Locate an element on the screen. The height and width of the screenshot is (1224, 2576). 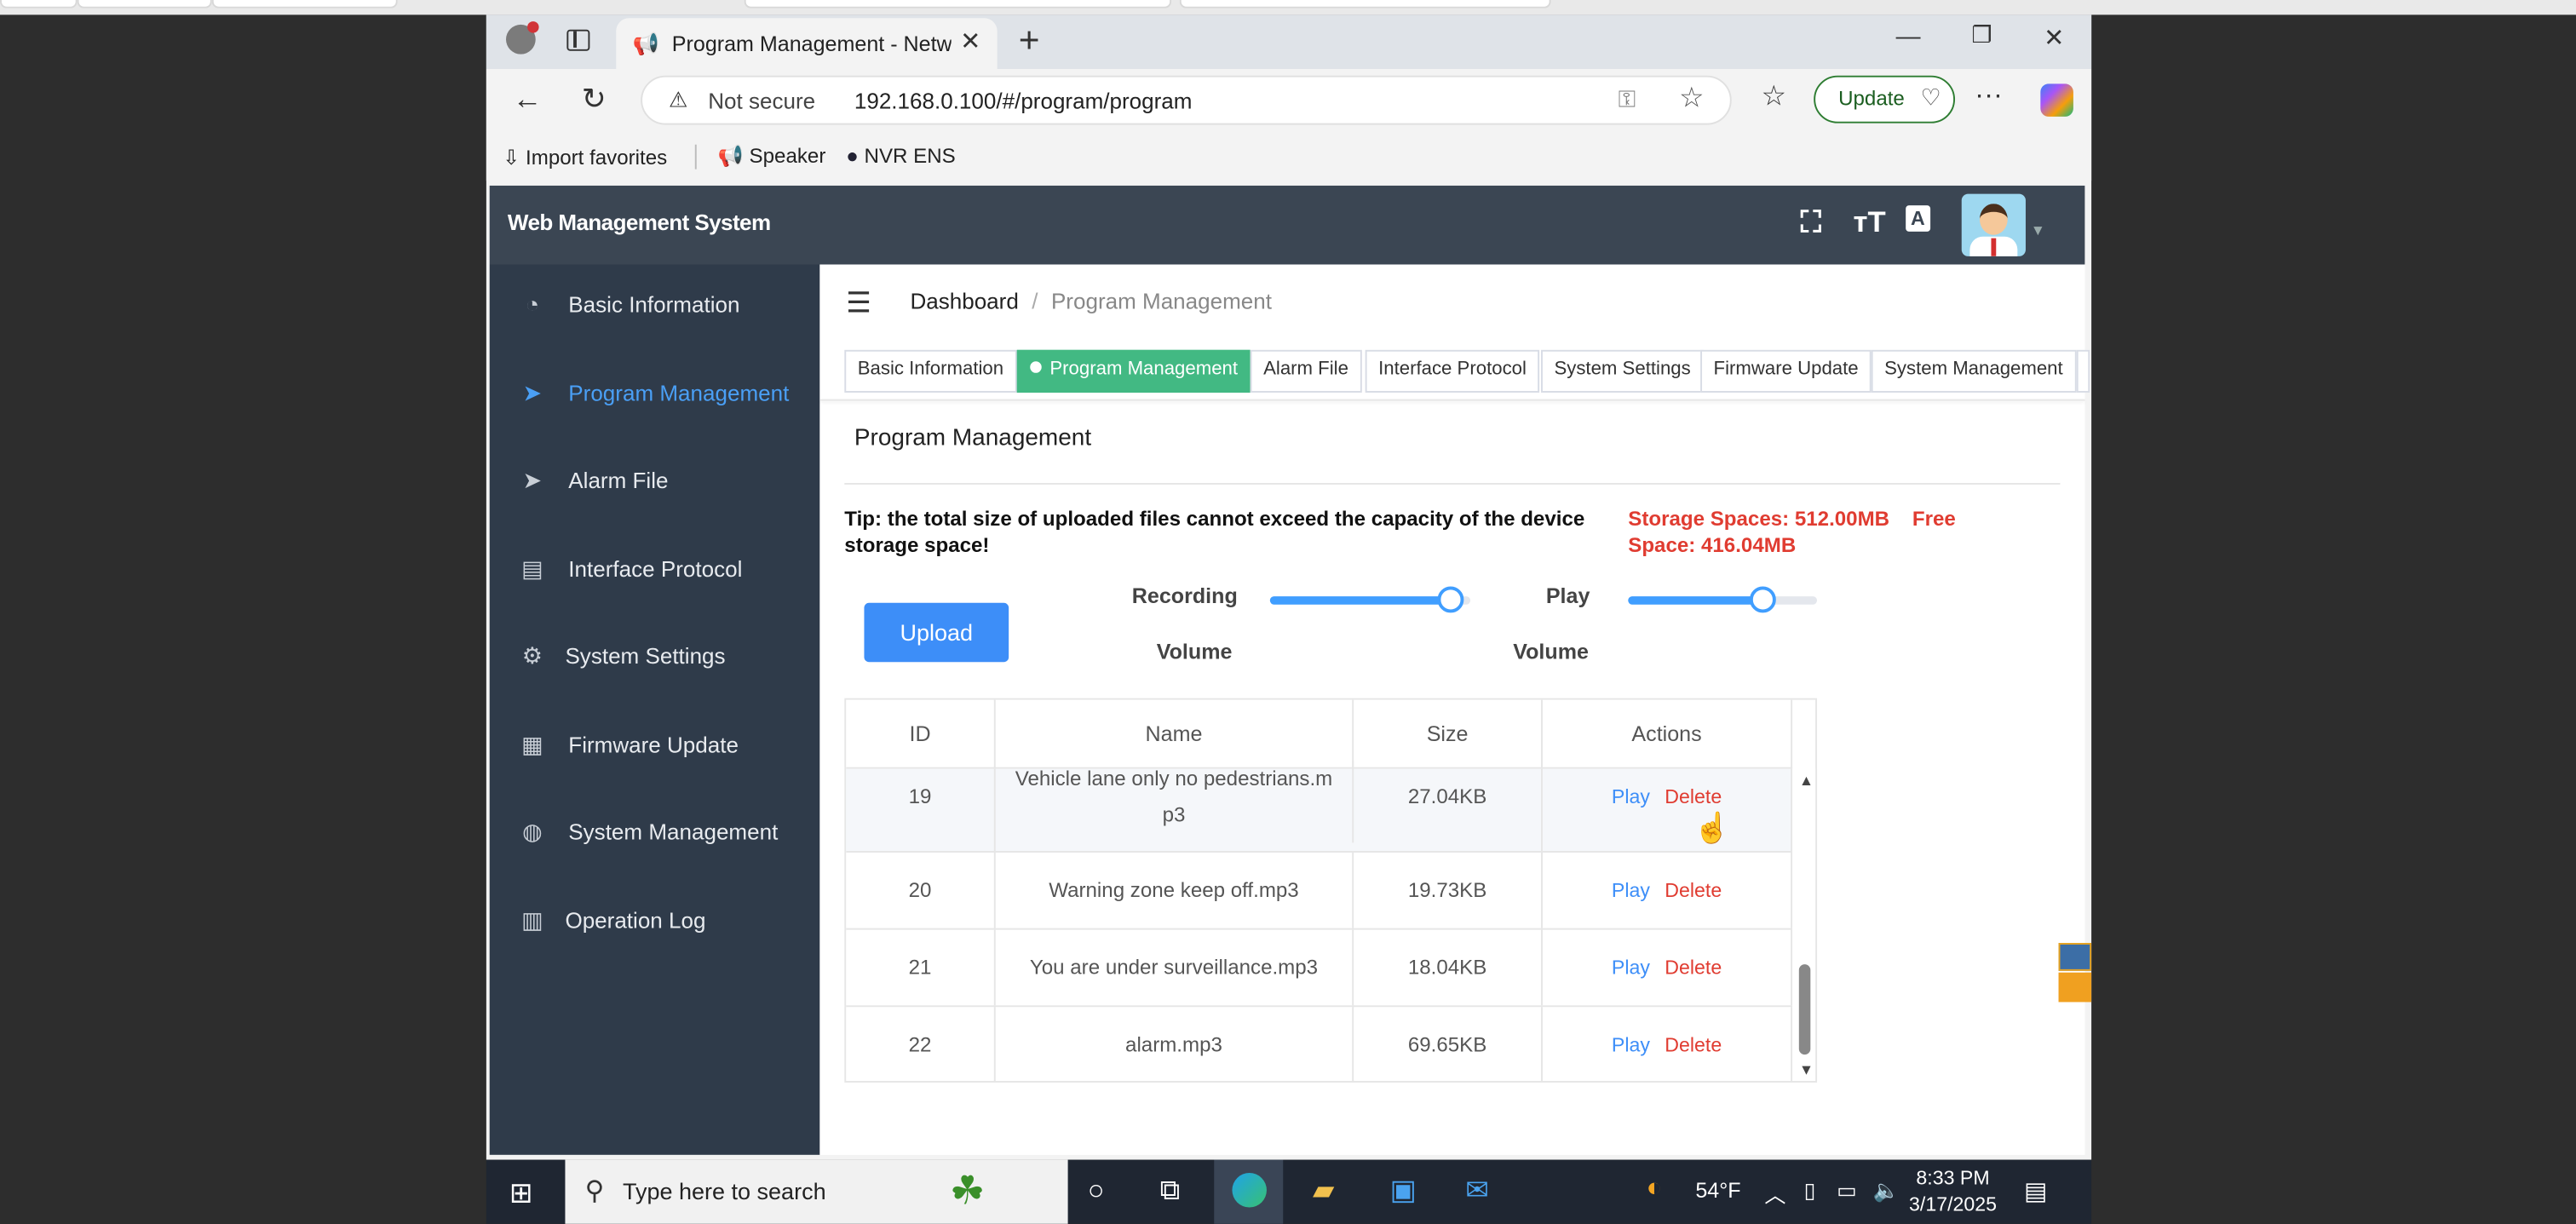
table-row: 22 alarm.mp3 69.65KB Play Delete is located at coordinates (1319, 1044).